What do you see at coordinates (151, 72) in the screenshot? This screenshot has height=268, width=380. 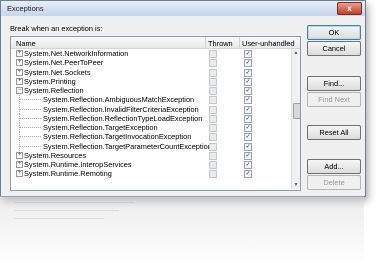 I see `table-row: + System.Net.Sockets ✓` at bounding box center [151, 72].